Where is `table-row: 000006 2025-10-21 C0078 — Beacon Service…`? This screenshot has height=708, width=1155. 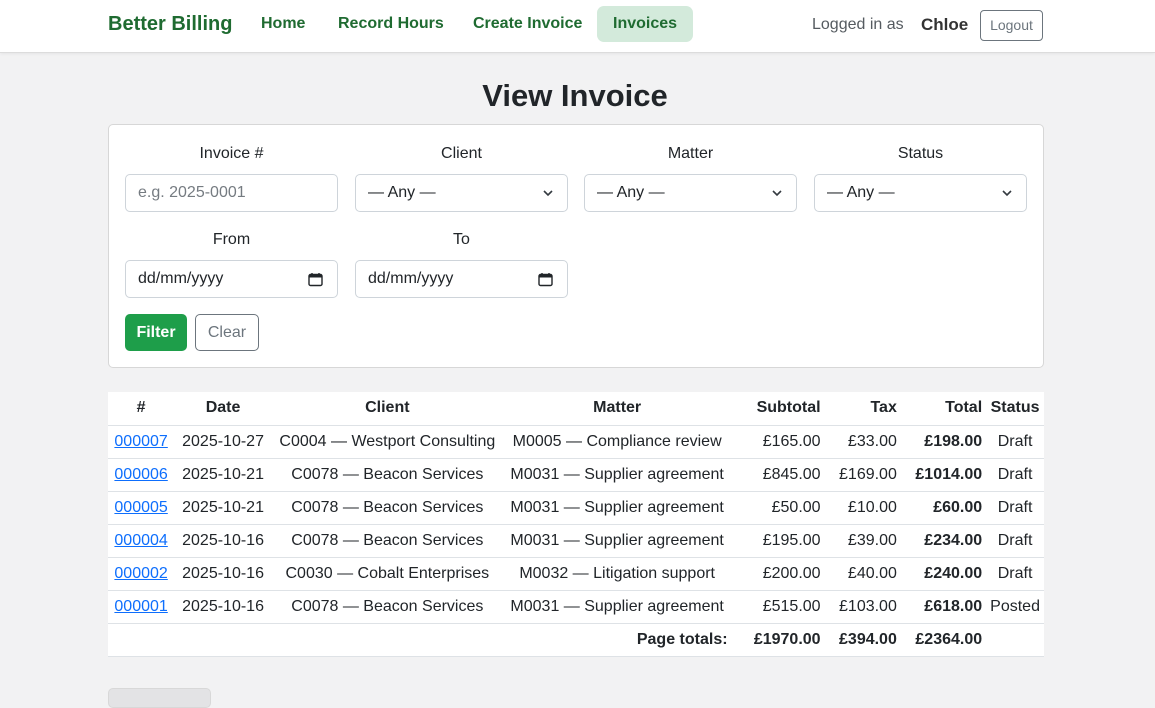 table-row: 000006 2025-10-21 C0078 — Beacon Service… is located at coordinates (576, 475).